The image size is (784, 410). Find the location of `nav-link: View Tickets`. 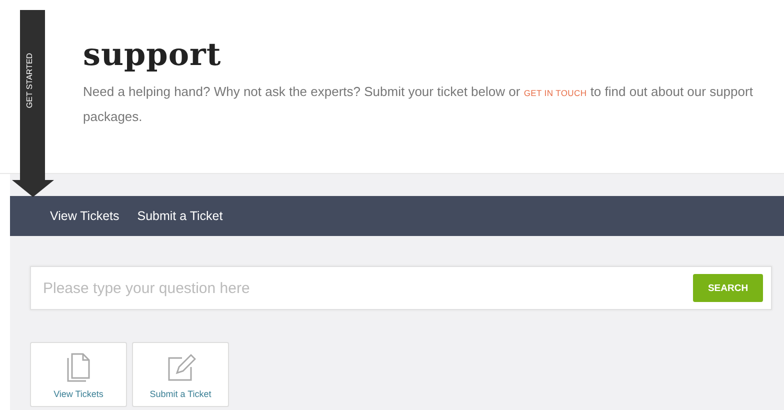

nav-link: View Tickets is located at coordinates (85, 216).